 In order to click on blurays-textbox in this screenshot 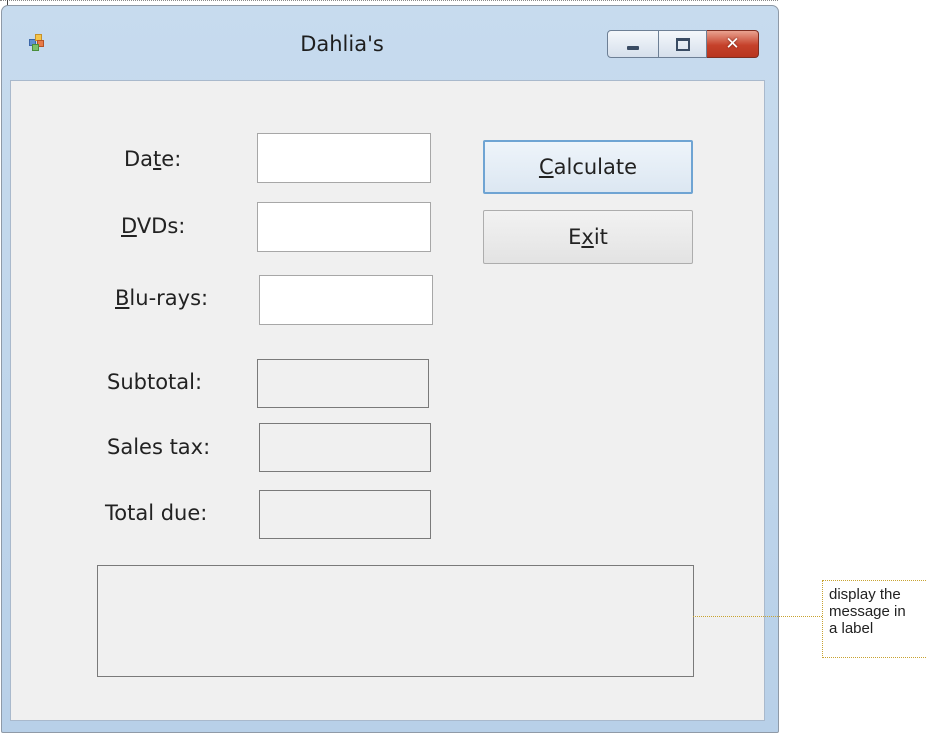, I will do `click(346, 300)`.